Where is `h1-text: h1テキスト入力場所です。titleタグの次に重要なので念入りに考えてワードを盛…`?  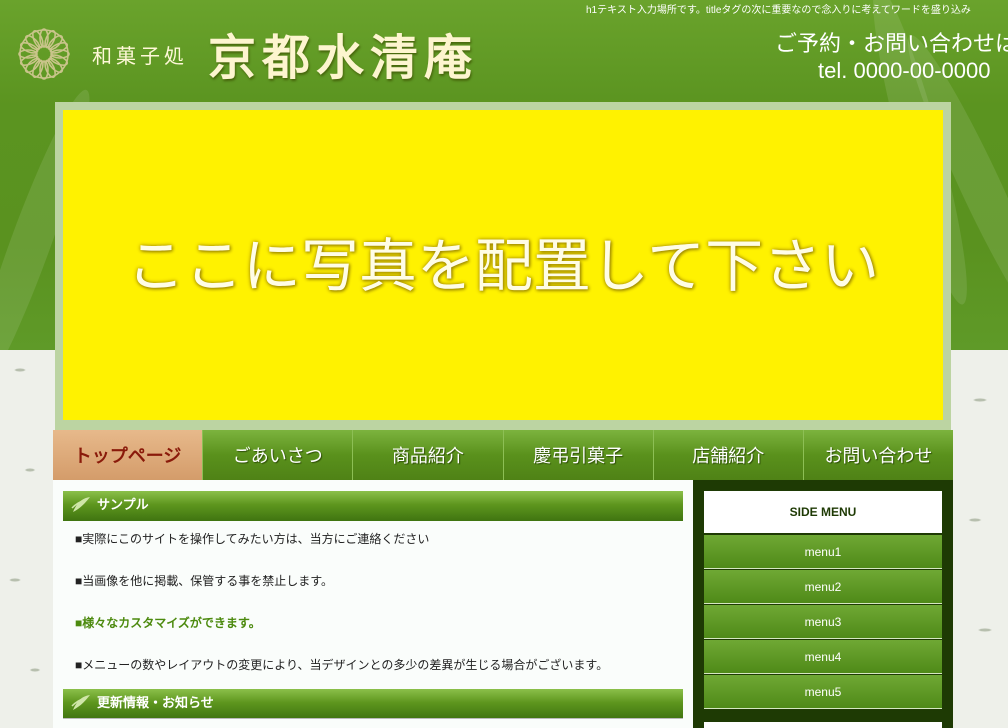
h1-text: h1テキスト入力場所です。titleタグの次に重要なので念入りに考えてワードを盛… is located at coordinates (778, 10).